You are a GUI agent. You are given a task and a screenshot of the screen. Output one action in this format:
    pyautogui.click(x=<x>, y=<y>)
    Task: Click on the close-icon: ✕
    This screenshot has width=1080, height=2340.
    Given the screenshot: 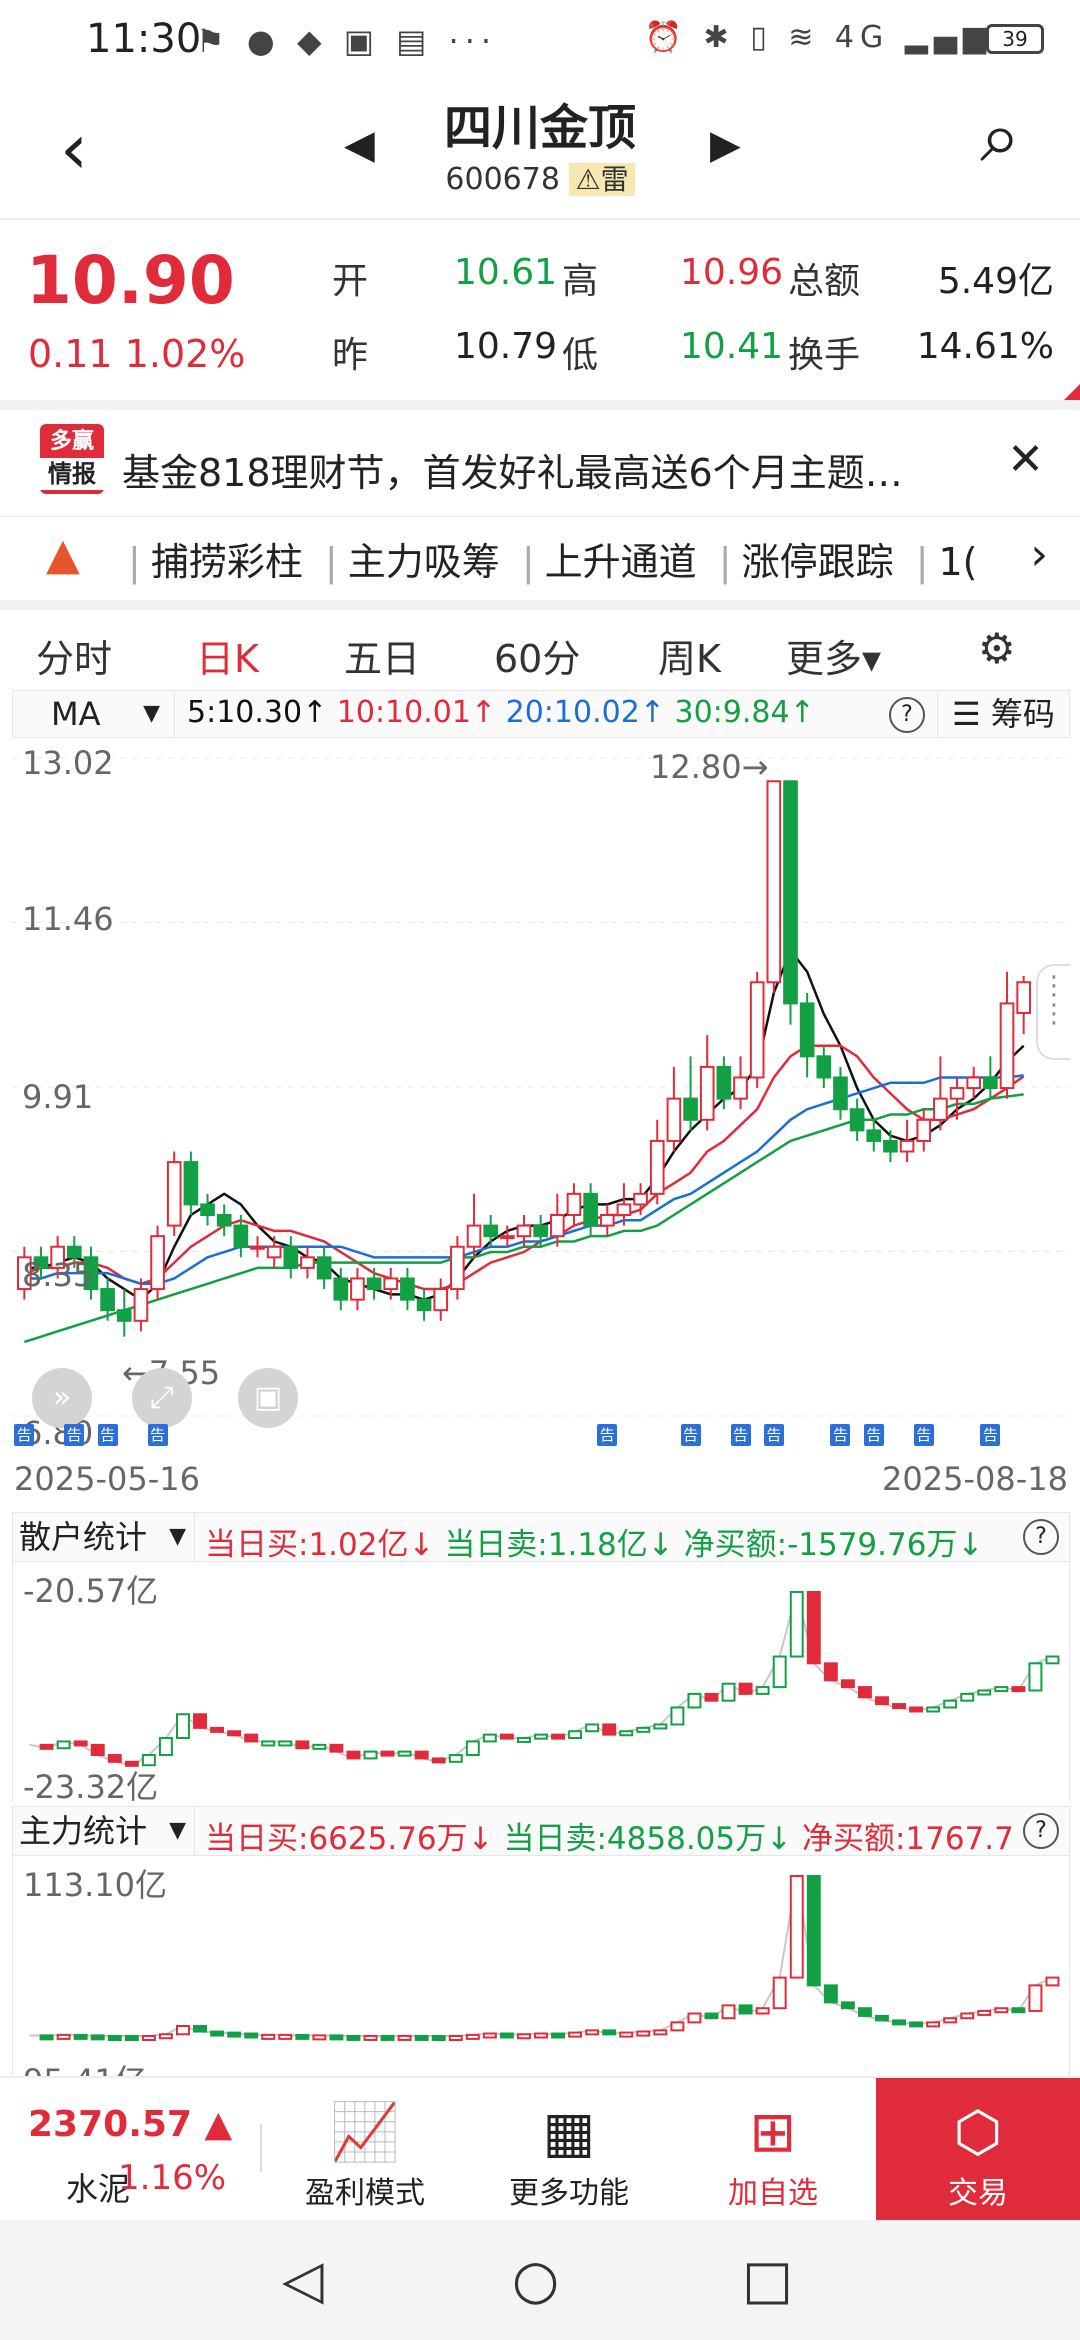 What is the action you would take?
    pyautogui.click(x=1025, y=459)
    